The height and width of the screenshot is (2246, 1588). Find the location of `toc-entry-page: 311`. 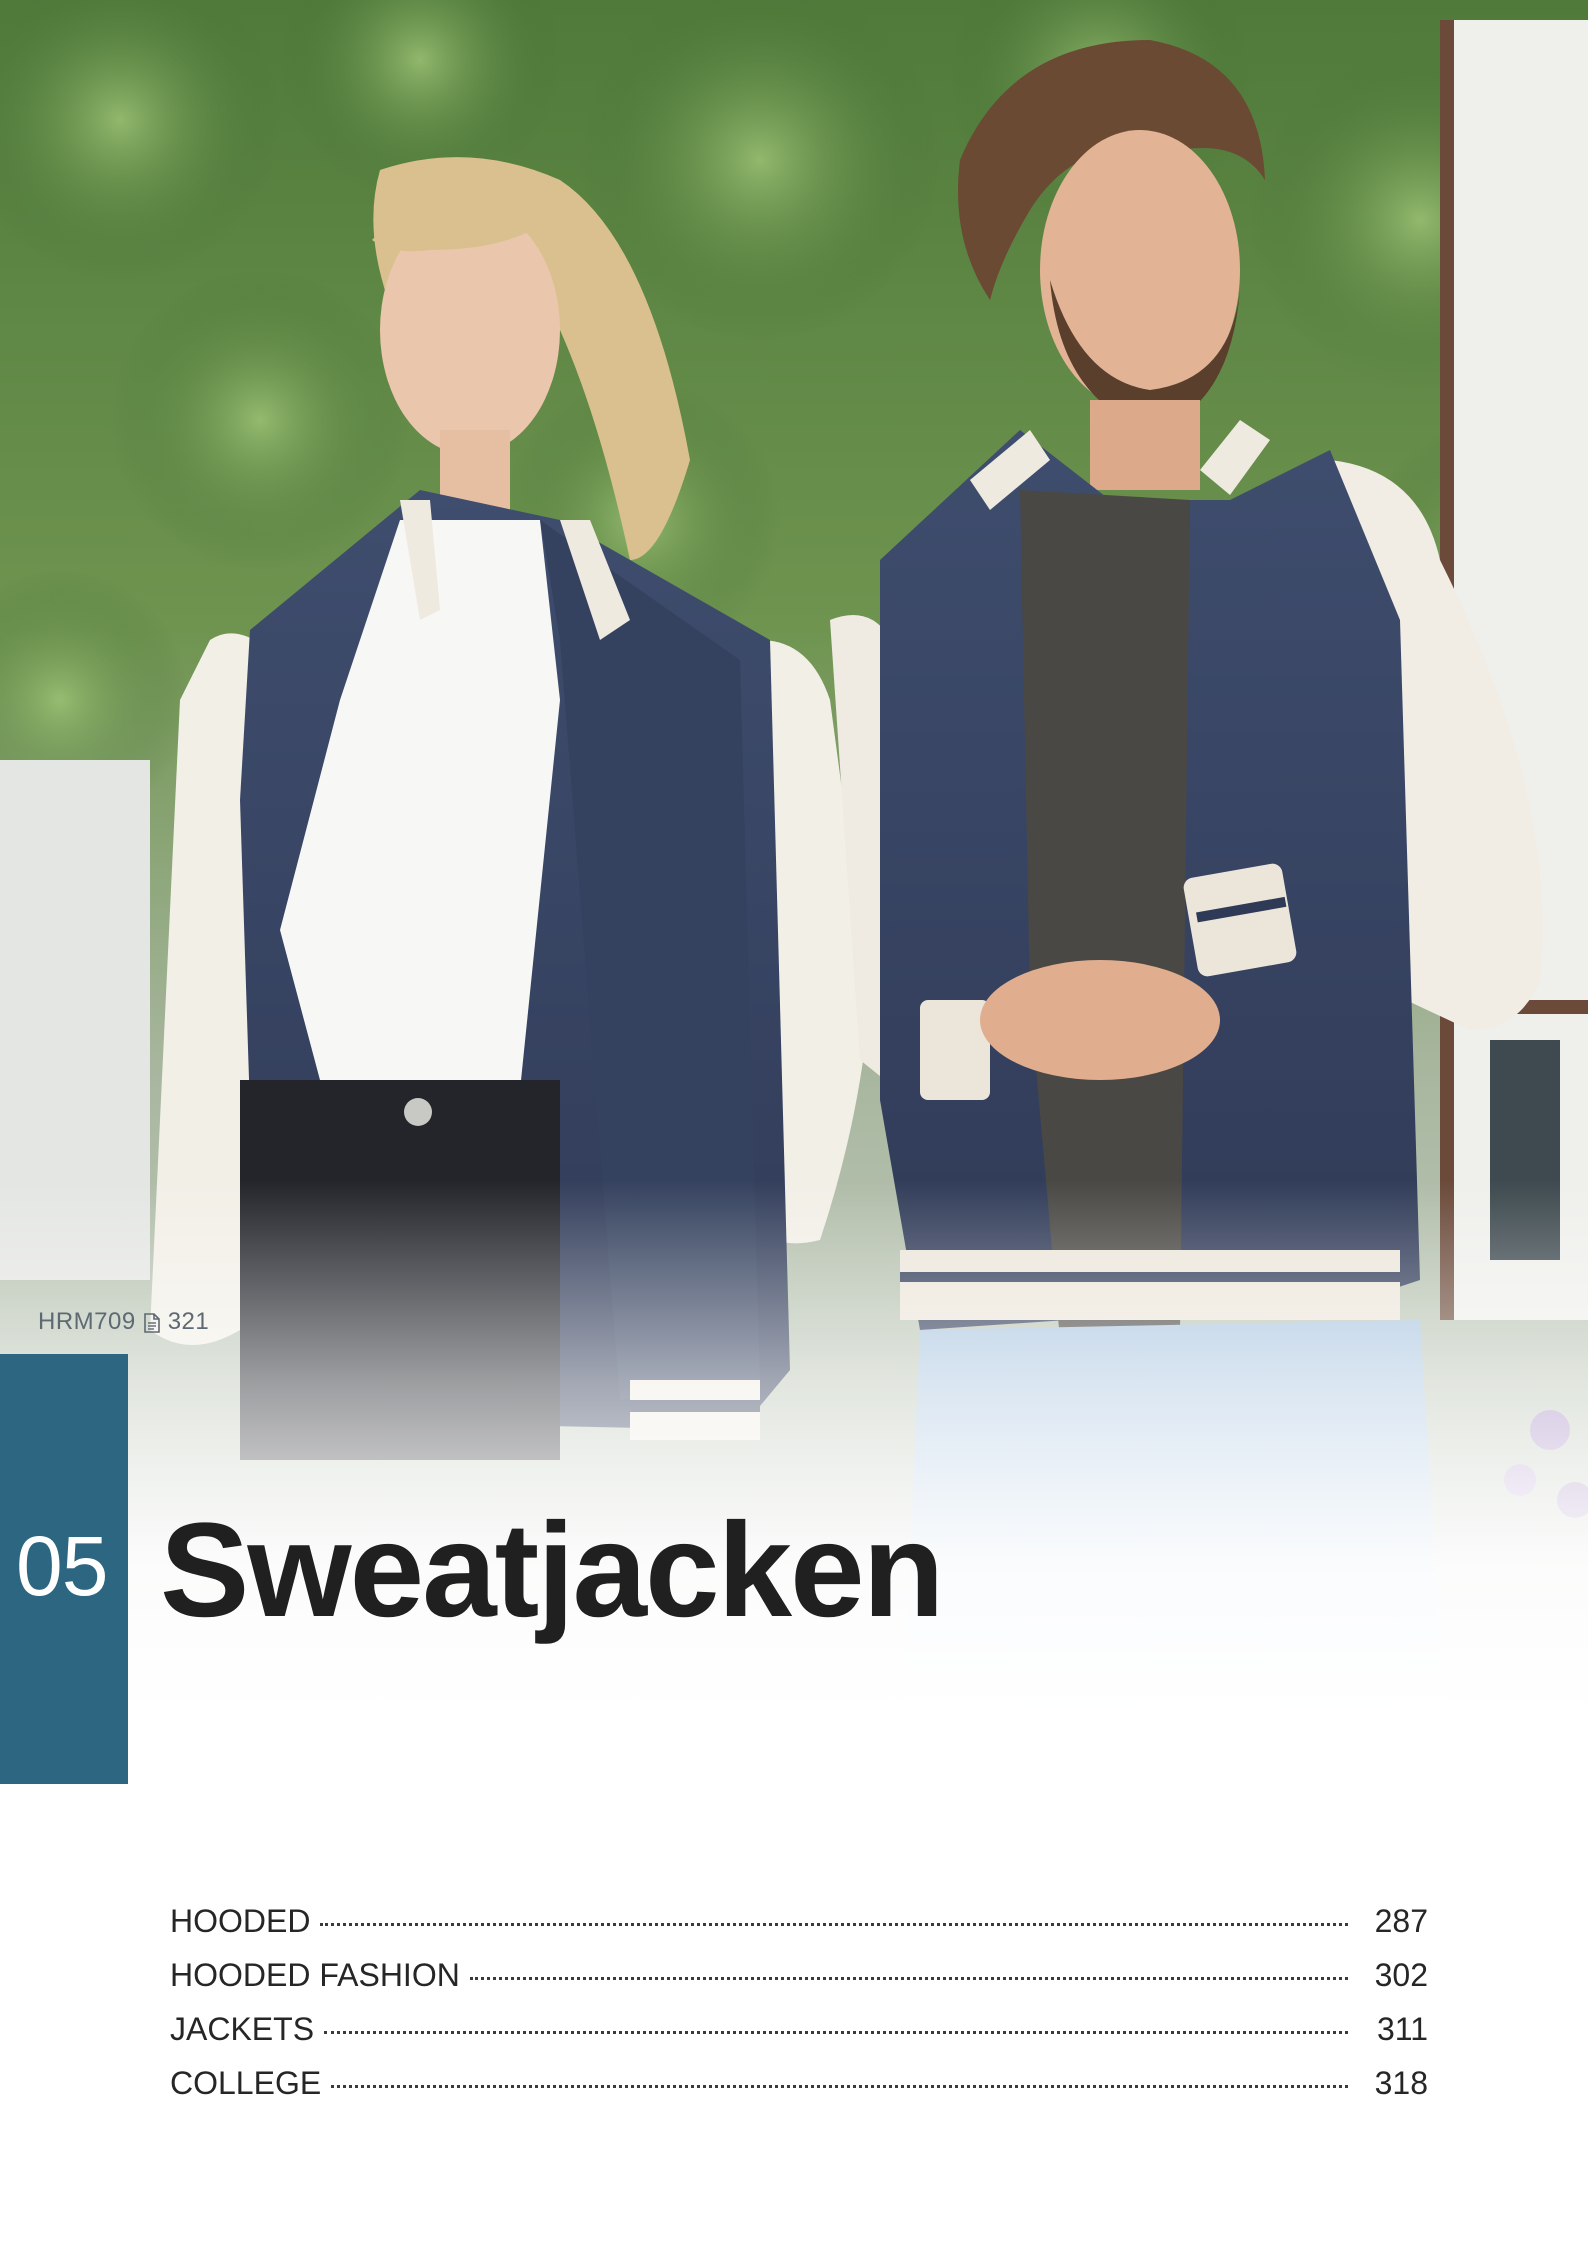

toc-entry-page: 311 is located at coordinates (1402, 2029).